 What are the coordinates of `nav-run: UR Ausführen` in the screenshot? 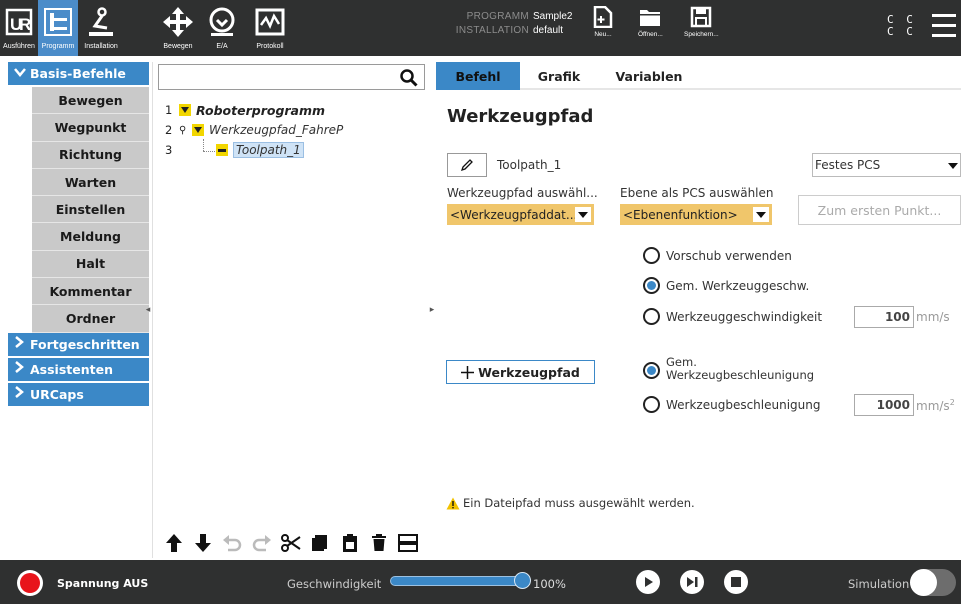 It's located at (19, 28).